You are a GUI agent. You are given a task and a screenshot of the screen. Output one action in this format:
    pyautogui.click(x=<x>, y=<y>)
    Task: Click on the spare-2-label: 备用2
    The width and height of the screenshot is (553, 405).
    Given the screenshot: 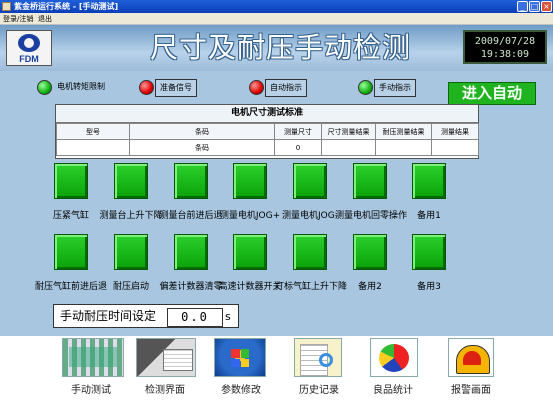 What is the action you would take?
    pyautogui.click(x=370, y=287)
    